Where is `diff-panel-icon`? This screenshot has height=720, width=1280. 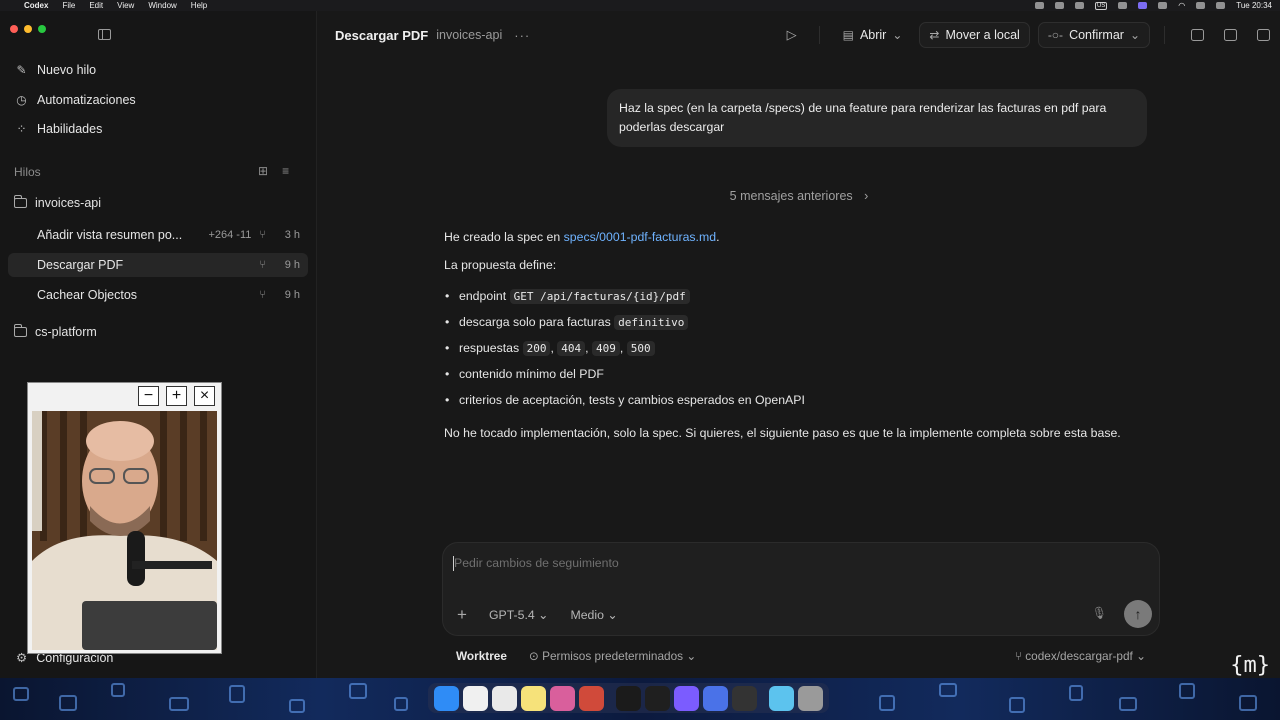
diff-panel-icon is located at coordinates (1230, 35).